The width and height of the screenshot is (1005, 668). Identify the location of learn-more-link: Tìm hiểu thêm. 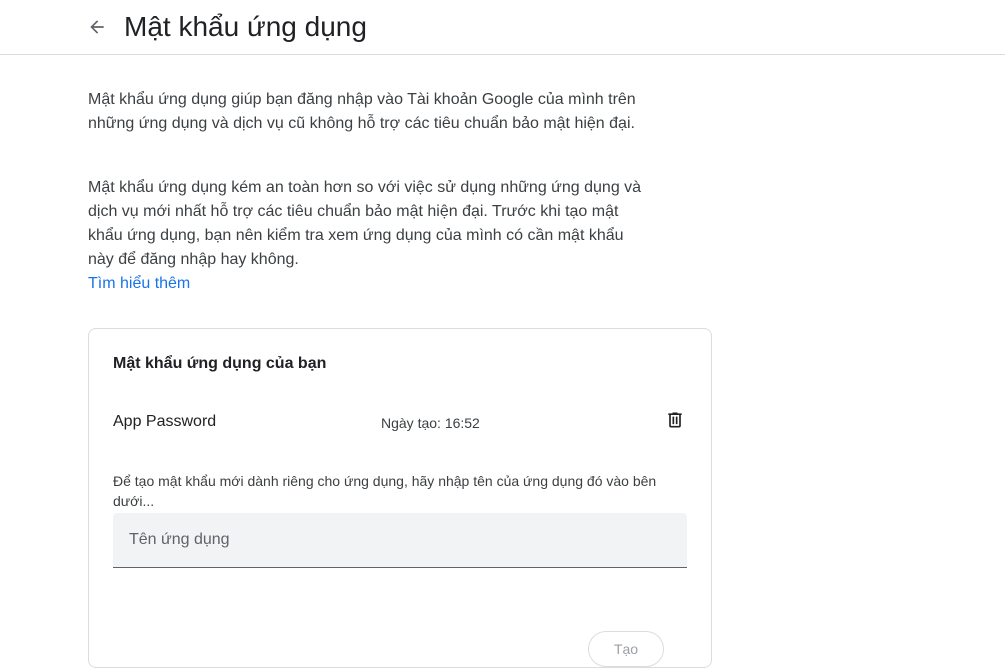
(139, 284).